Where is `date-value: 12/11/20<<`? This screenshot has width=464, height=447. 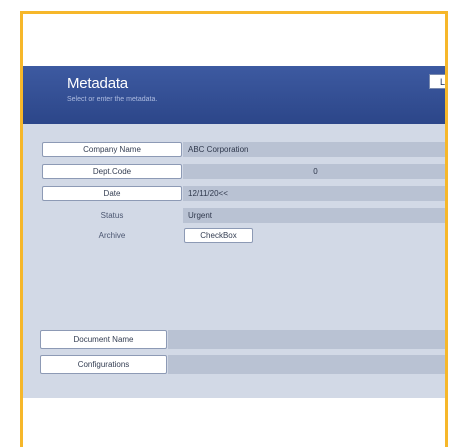 date-value: 12/11/20<< is located at coordinates (314, 193).